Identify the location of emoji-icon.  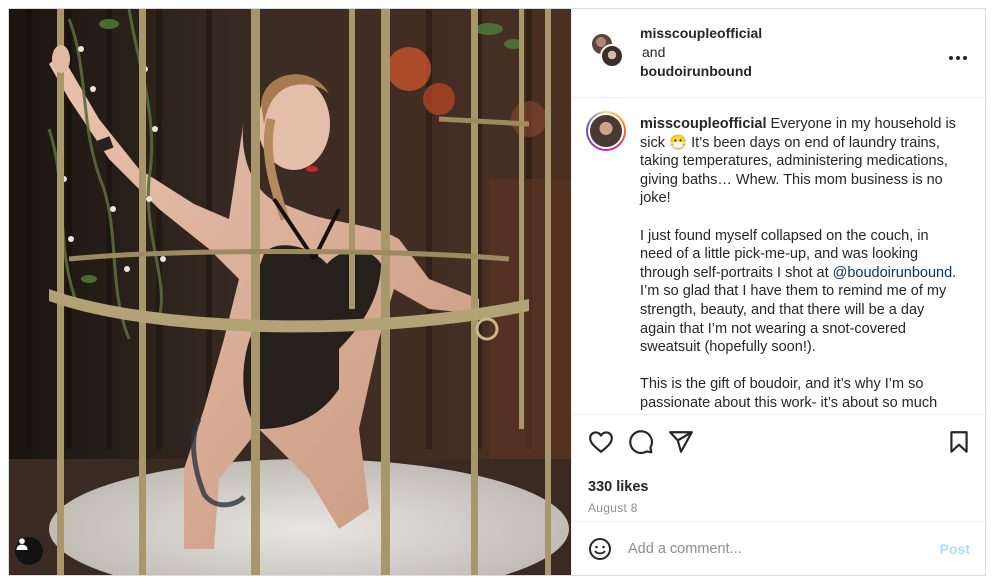
(600, 549).